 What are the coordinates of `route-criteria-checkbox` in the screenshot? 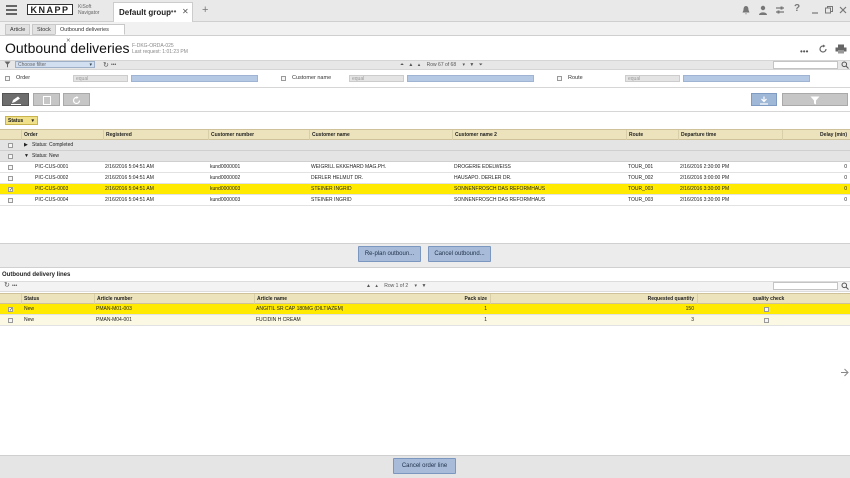 It's located at (559, 78).